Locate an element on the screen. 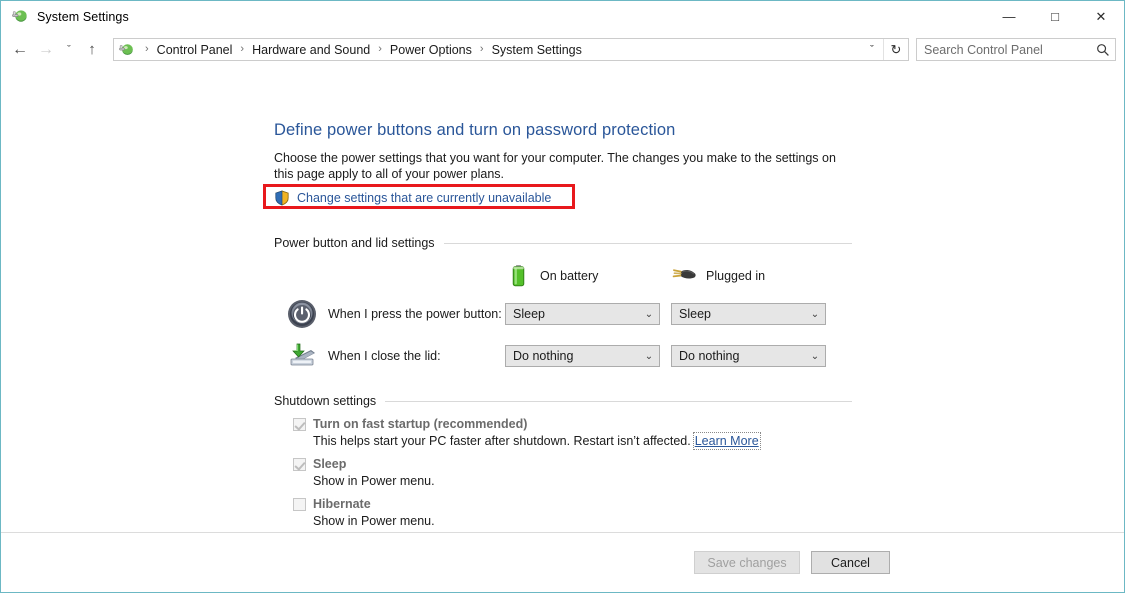 Image resolution: width=1125 pixels, height=593 pixels. shutdown-section-rule is located at coordinates (618, 401).